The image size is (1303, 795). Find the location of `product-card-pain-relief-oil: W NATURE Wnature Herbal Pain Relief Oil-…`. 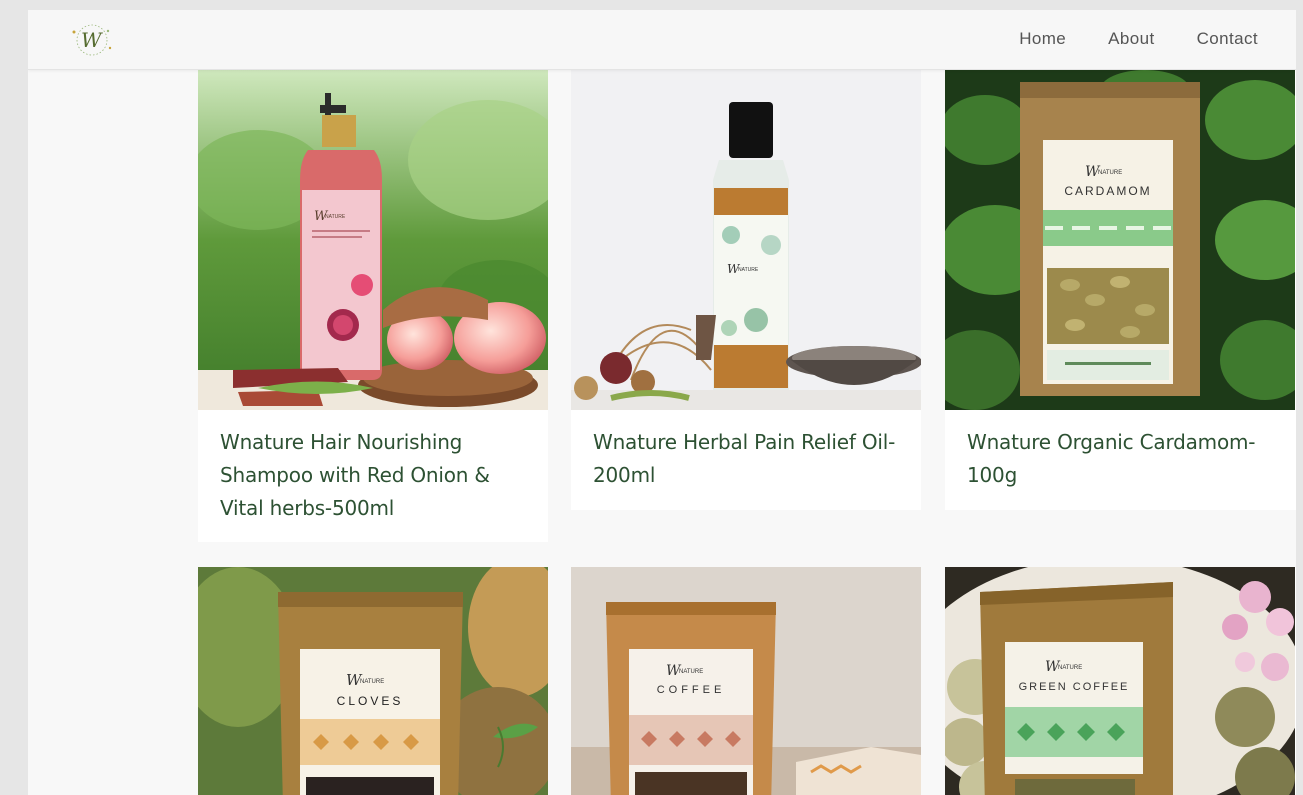

product-card-pain-relief-oil: W NATURE Wnature Herbal Pain Relief Oil-… is located at coordinates (746, 290).